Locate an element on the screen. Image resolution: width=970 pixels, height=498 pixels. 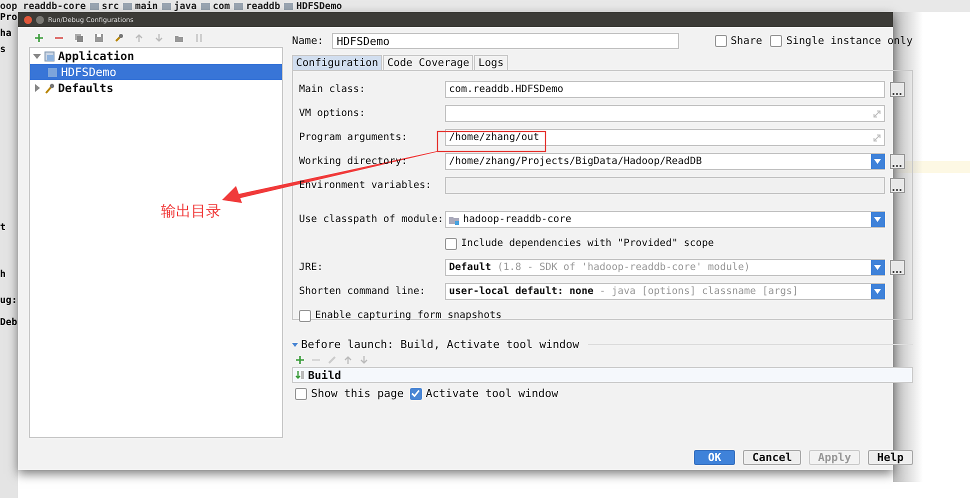
field-label: JRE: is located at coordinates (311, 267).